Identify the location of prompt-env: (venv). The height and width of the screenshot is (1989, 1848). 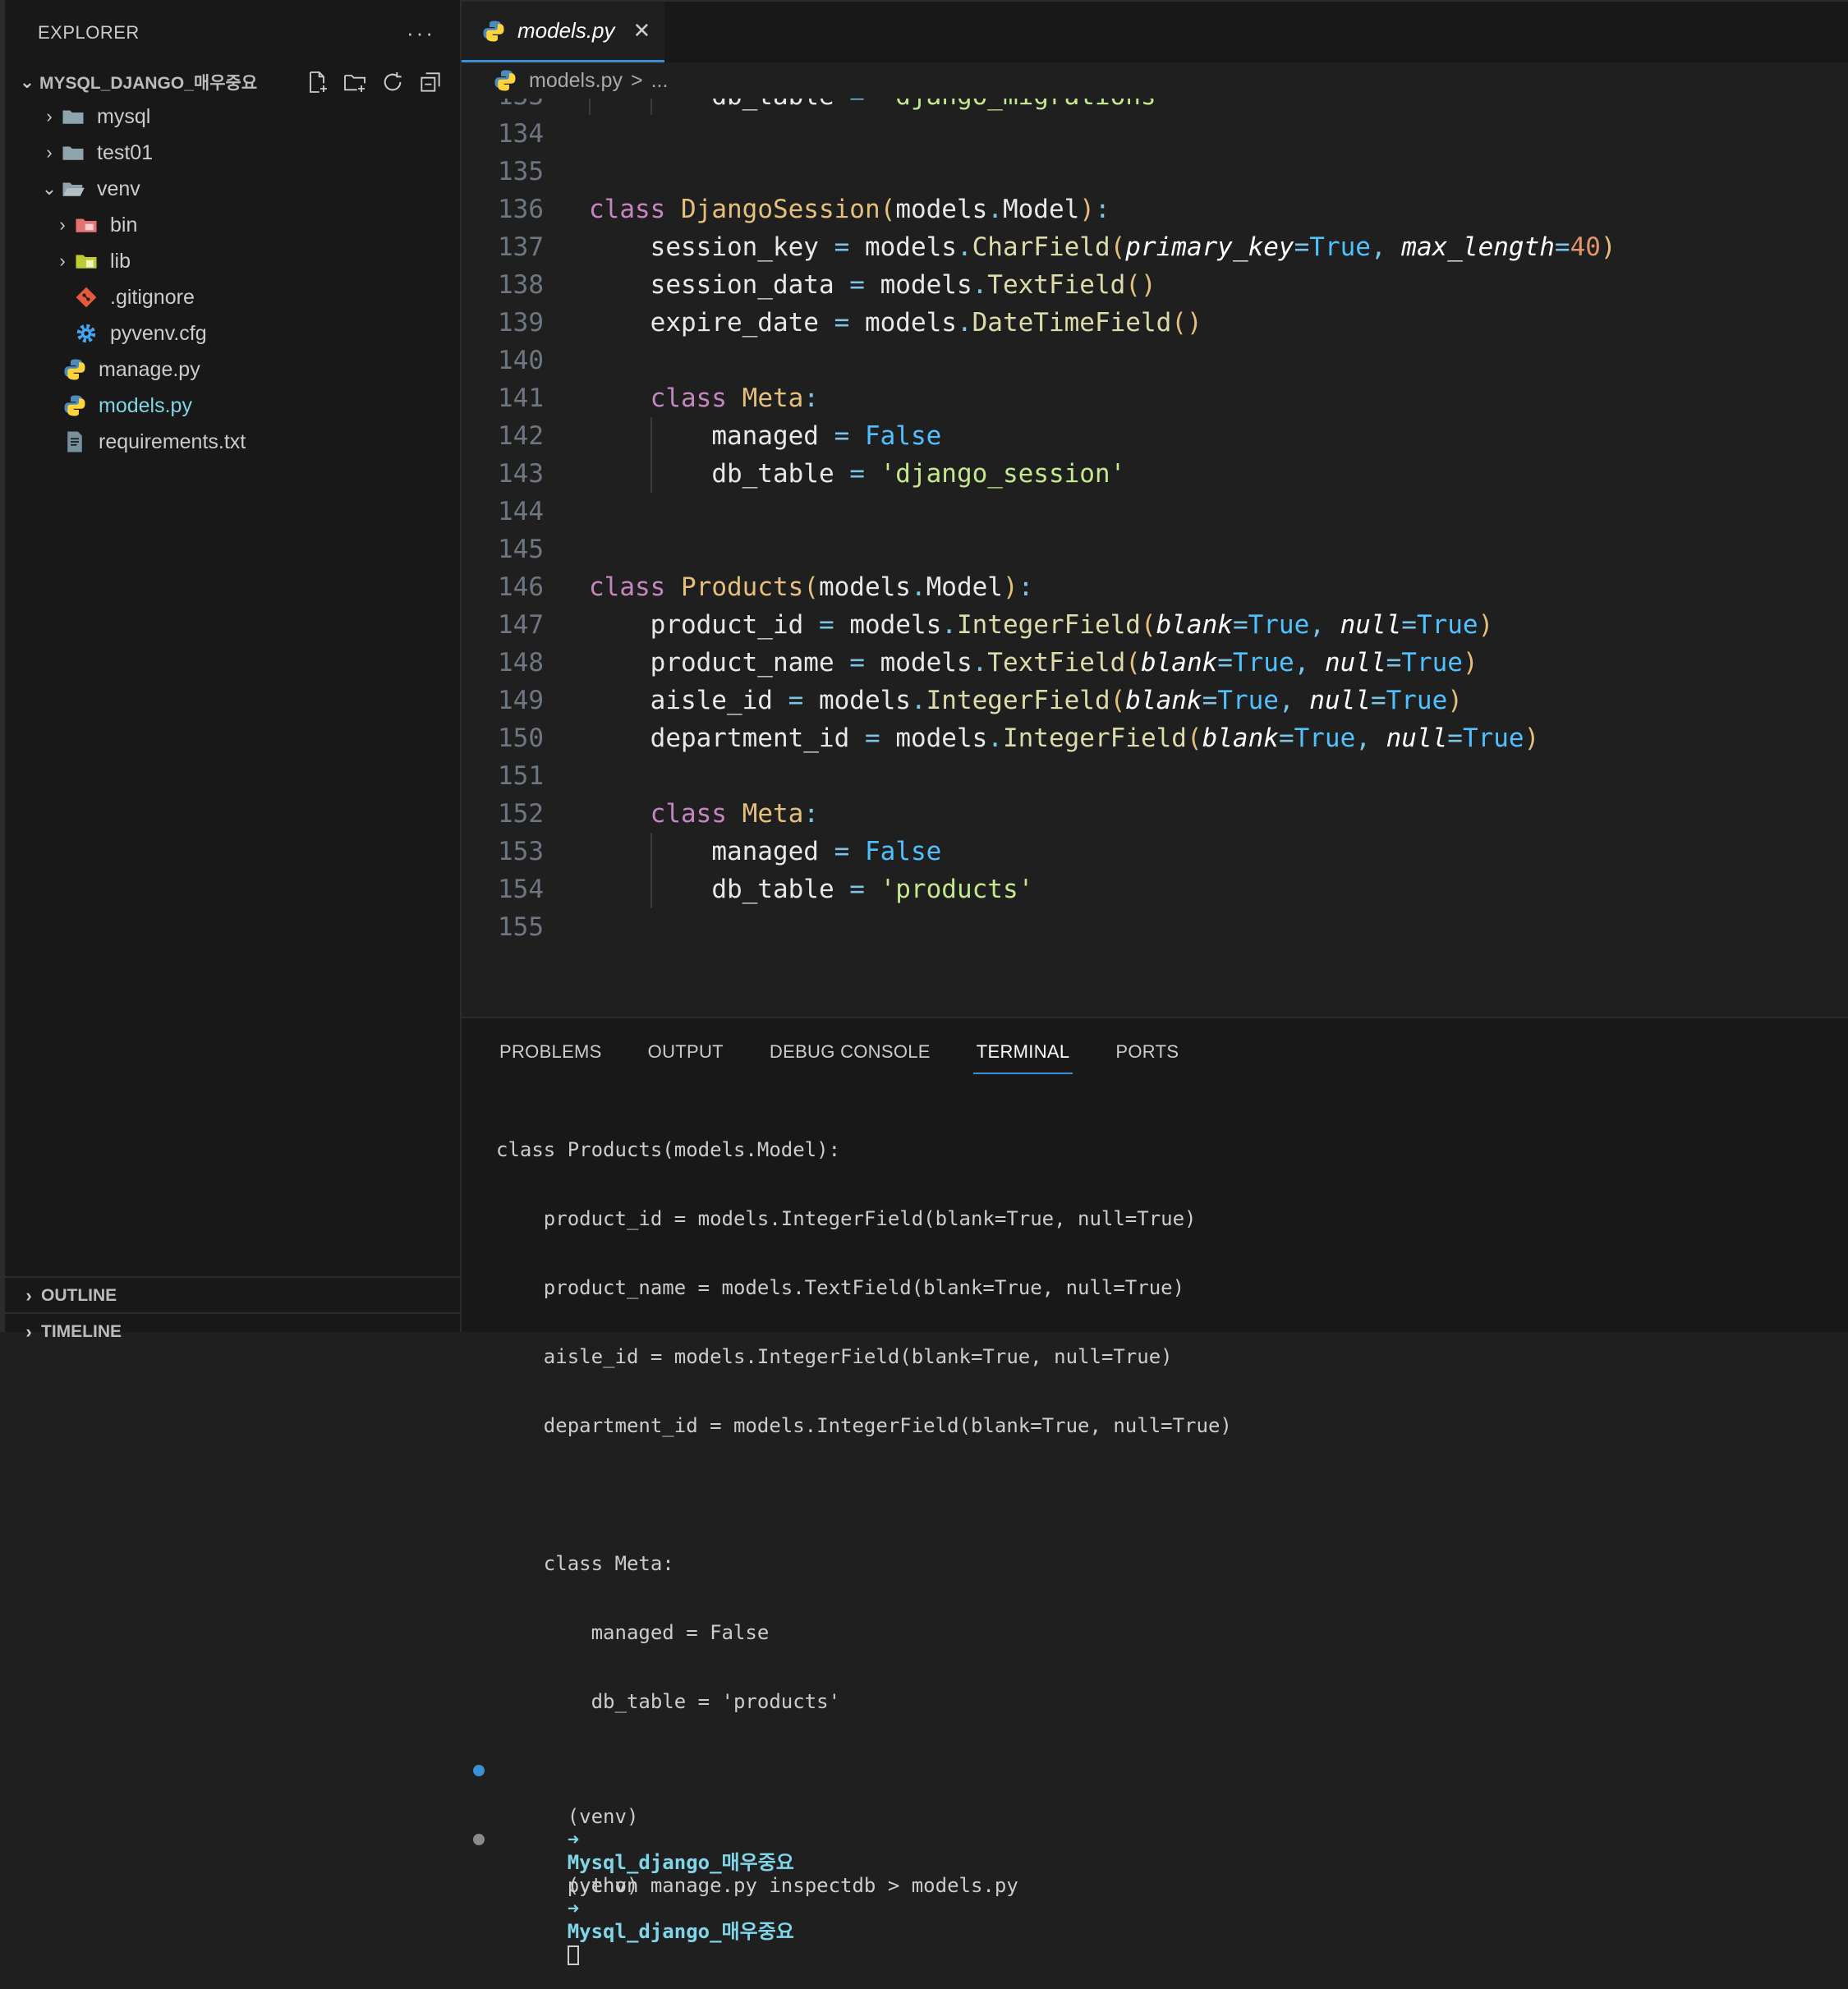
(603, 1816).